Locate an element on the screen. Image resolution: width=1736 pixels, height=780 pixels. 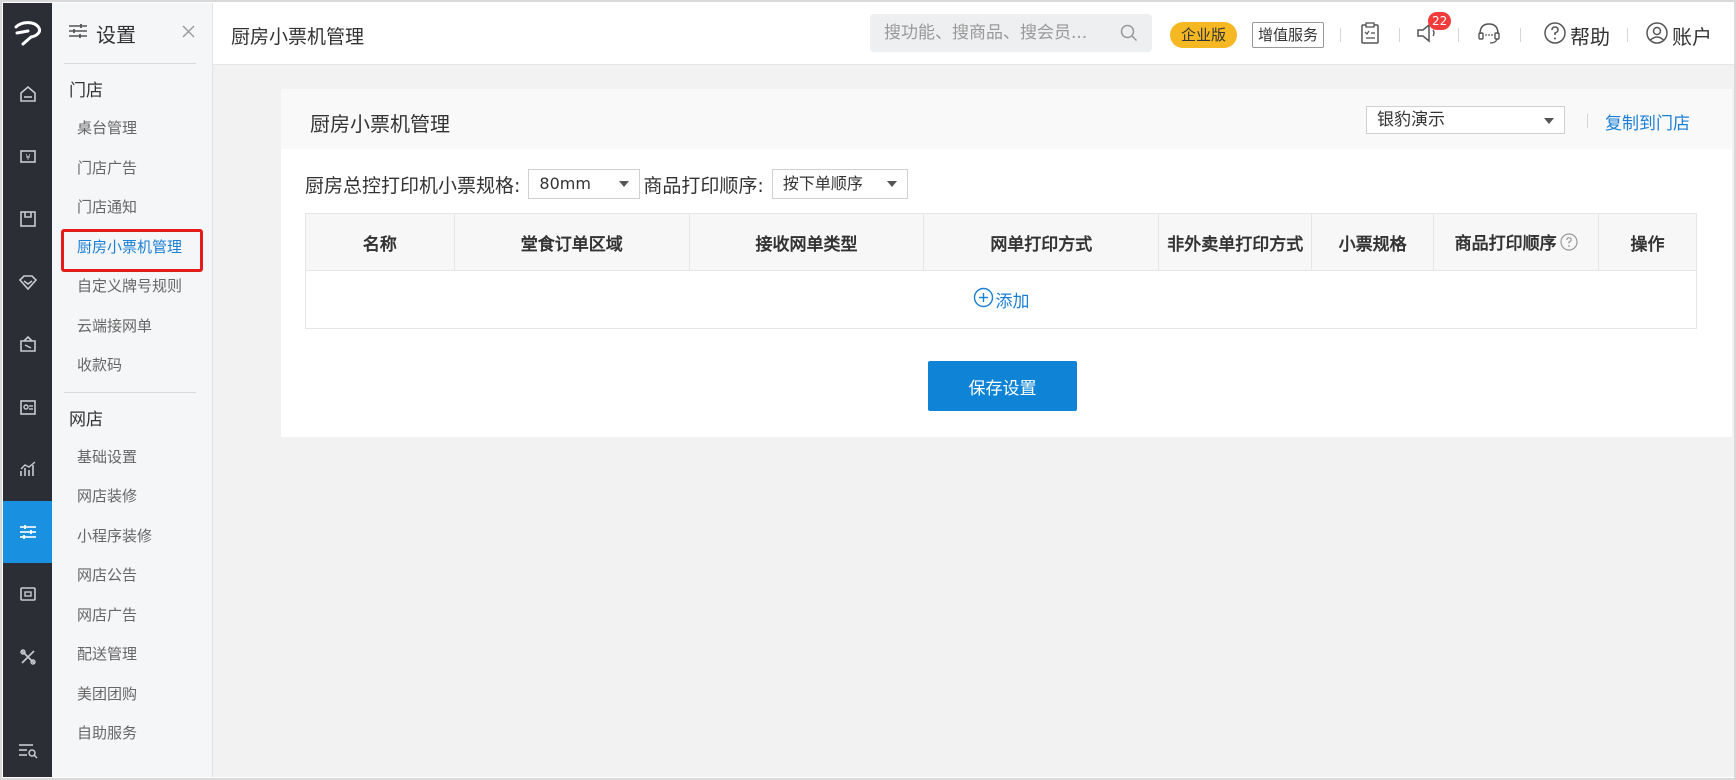
sliders-icon is located at coordinates (78, 33).